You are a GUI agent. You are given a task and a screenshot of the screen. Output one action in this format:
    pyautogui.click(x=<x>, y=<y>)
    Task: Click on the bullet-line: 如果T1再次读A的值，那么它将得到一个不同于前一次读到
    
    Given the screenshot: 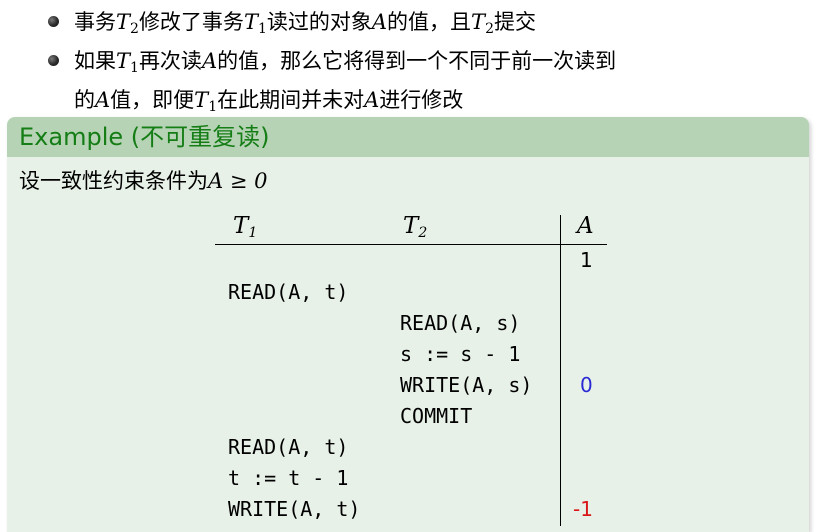 What is the action you would take?
    pyautogui.click(x=441, y=64)
    